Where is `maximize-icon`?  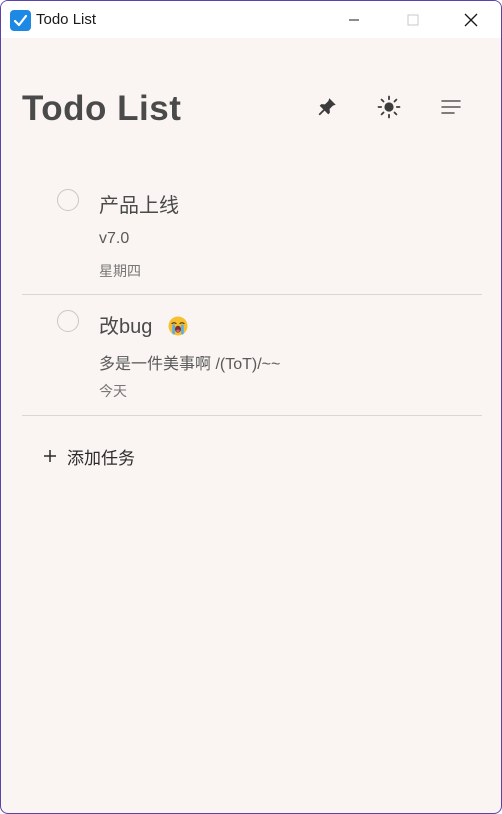 maximize-icon is located at coordinates (413, 19).